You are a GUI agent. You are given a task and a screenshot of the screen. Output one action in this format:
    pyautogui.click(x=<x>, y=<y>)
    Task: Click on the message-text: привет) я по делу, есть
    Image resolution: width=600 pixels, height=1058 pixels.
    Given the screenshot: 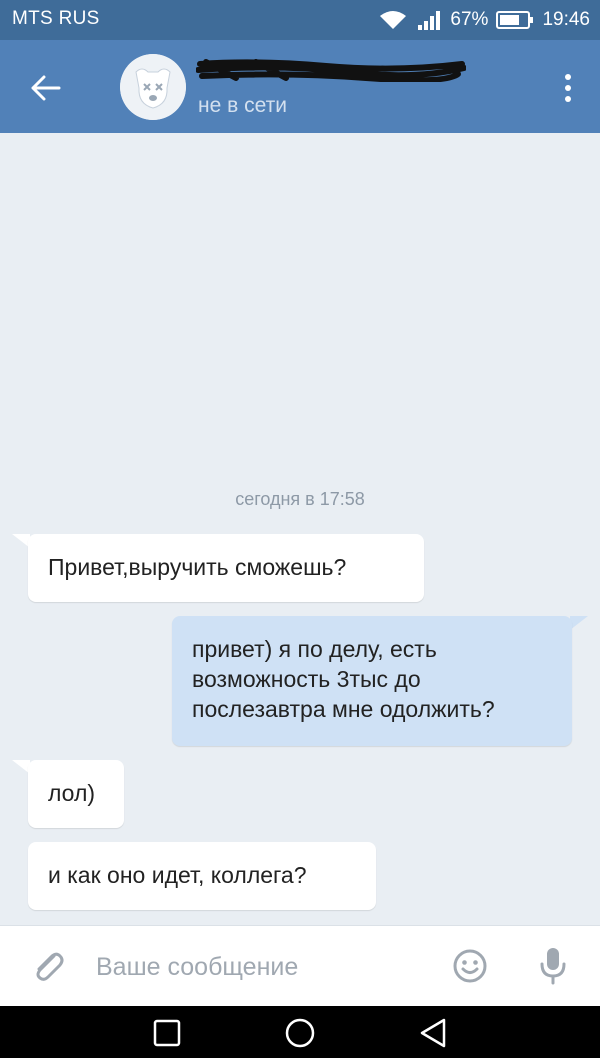 What is the action you would take?
    pyautogui.click(x=314, y=649)
    